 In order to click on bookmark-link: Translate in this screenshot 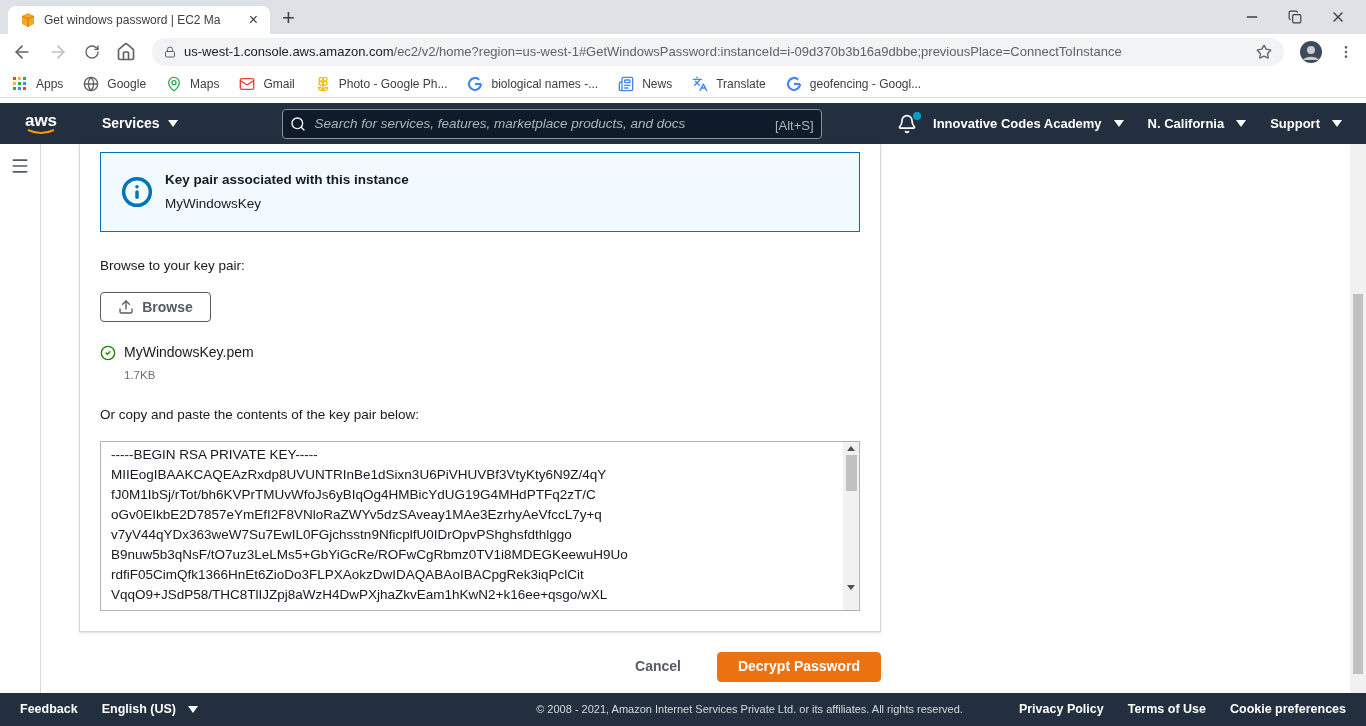, I will do `click(741, 83)`.